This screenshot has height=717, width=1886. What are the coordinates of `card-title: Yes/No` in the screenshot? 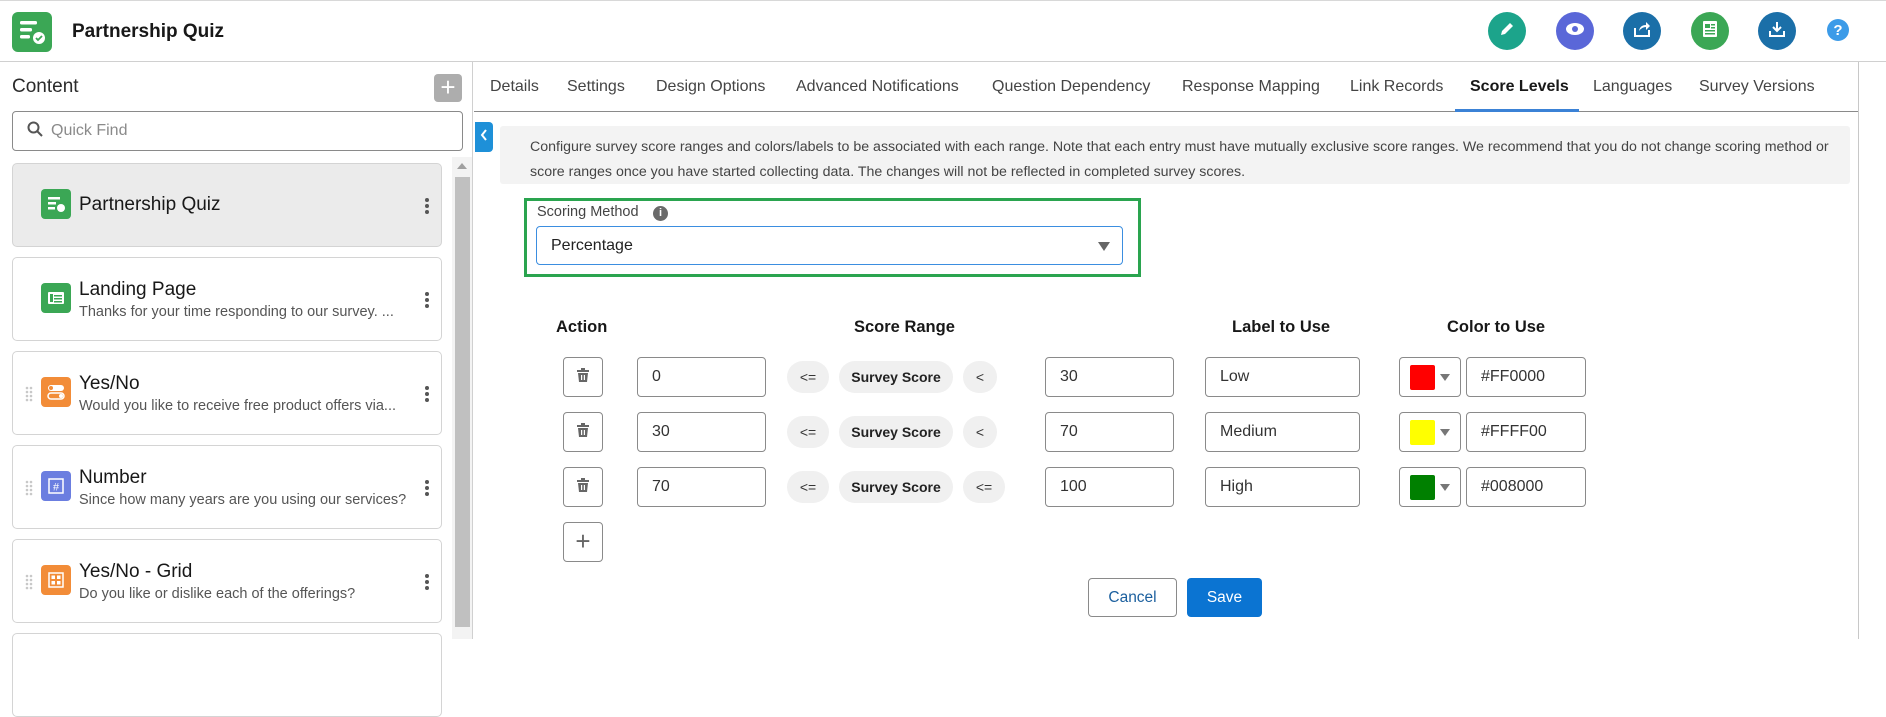 It's located at (109, 383).